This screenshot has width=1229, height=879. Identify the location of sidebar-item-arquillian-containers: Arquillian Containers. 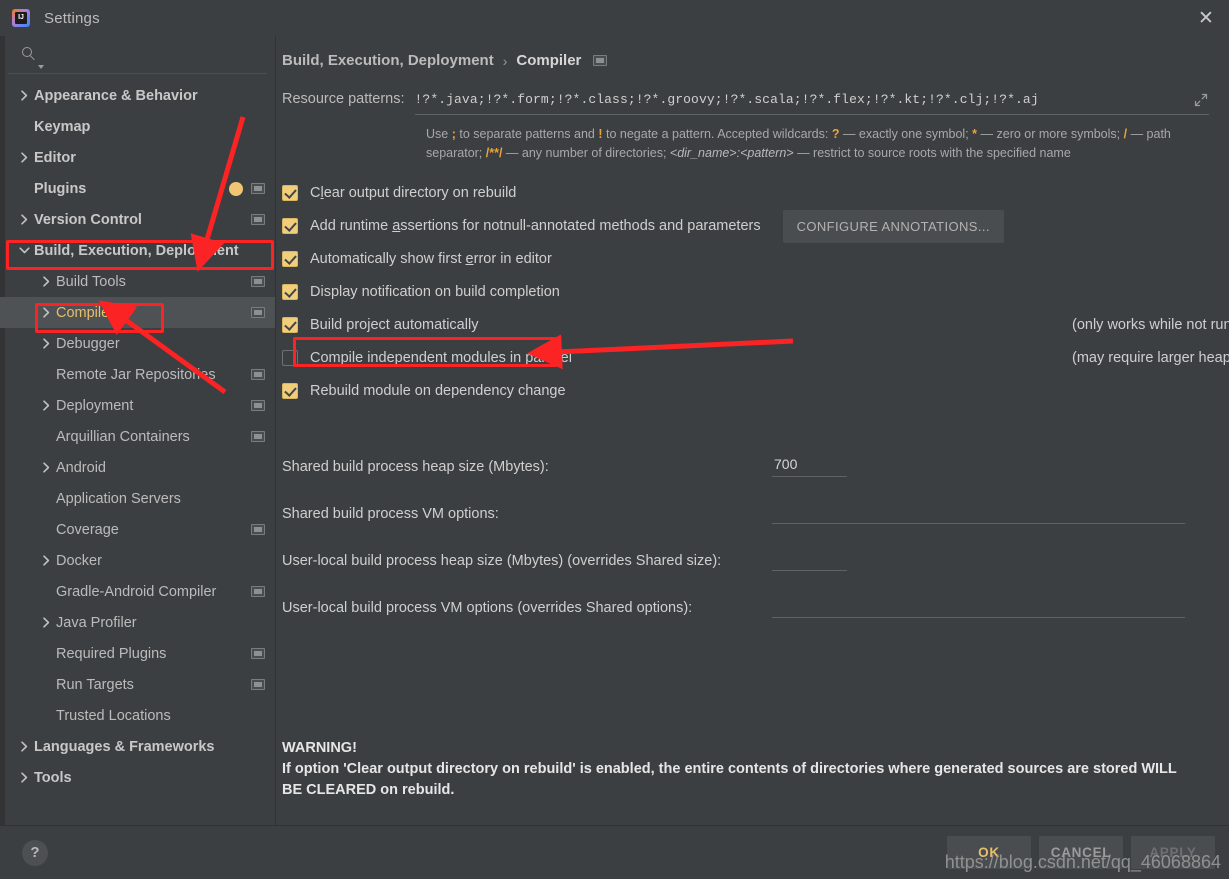
(137, 436).